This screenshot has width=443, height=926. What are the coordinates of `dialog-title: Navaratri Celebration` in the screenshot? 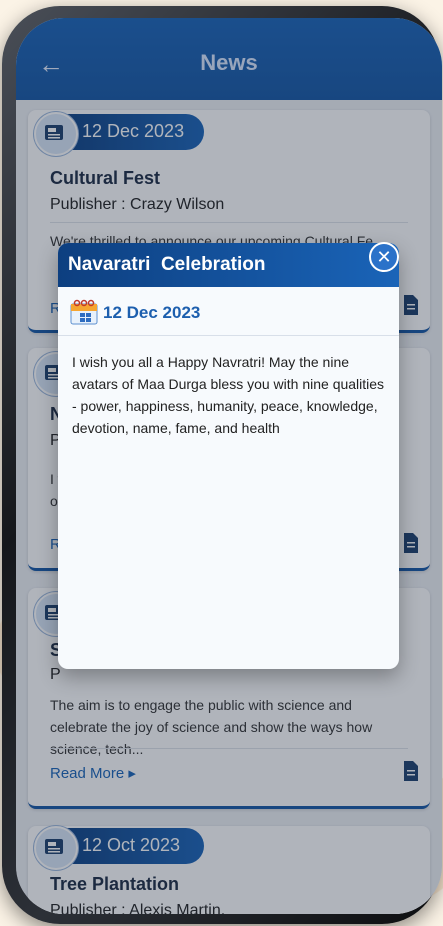 It's located at (167, 264).